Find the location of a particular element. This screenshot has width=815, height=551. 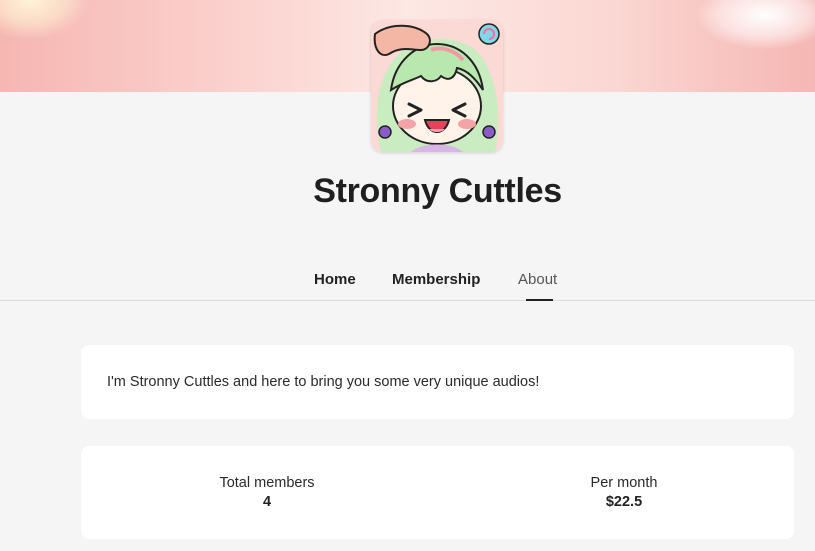

tab-bar: Home Membership About is located at coordinates (407, 284).